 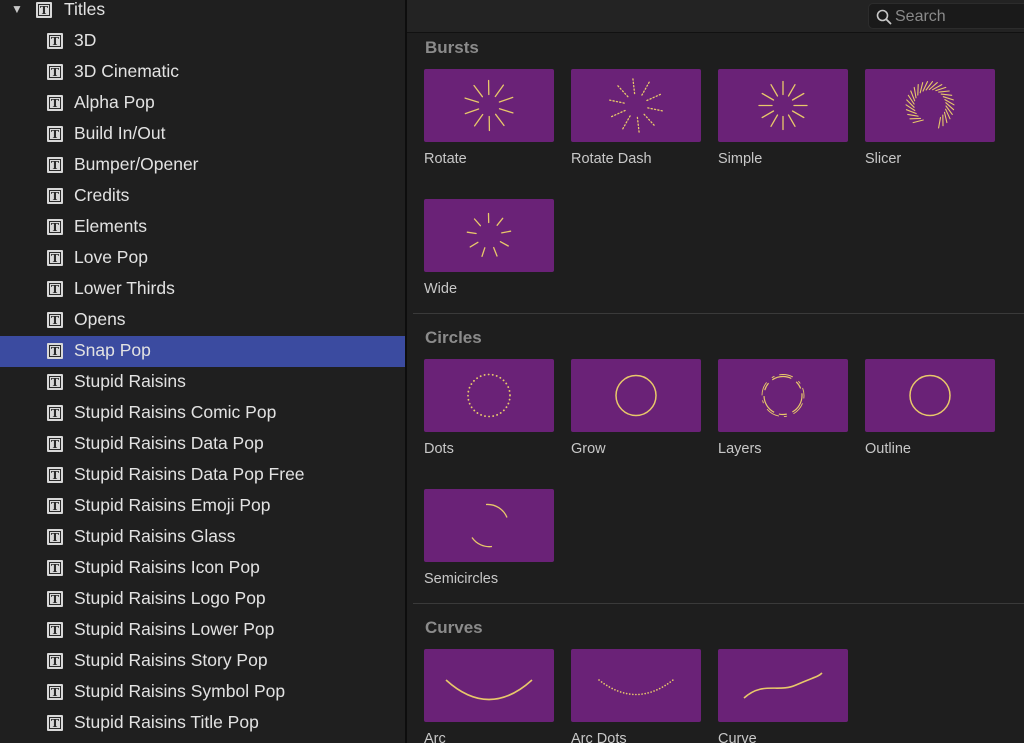 I want to click on disclosure-triangle-icon: ▼, so click(x=17, y=9).